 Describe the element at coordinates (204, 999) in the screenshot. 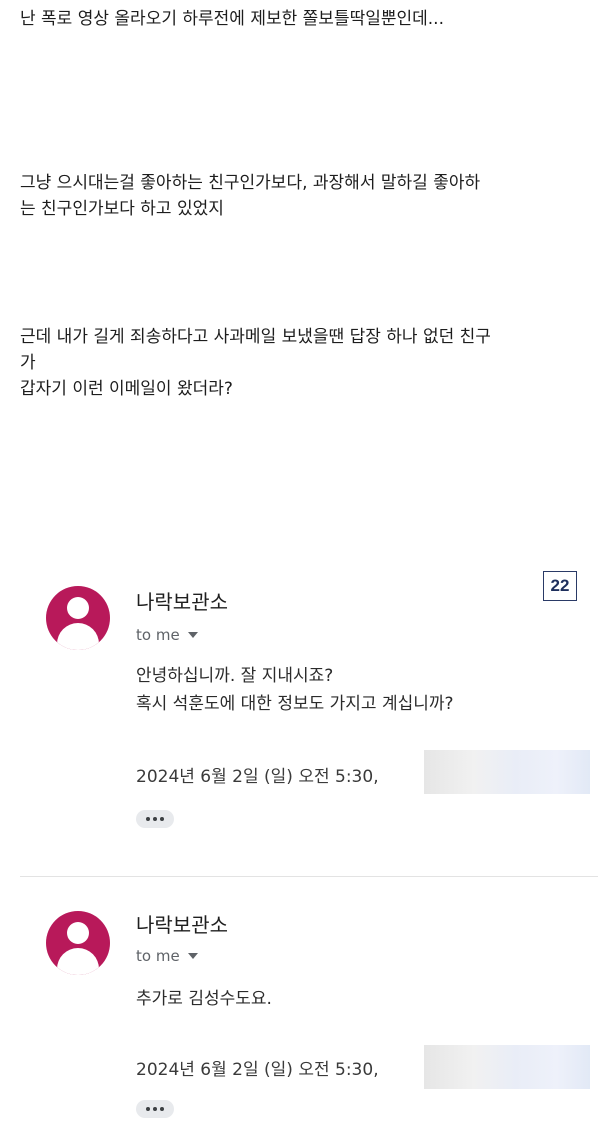

I see `email-body: 추가로 김성수도요.` at that location.